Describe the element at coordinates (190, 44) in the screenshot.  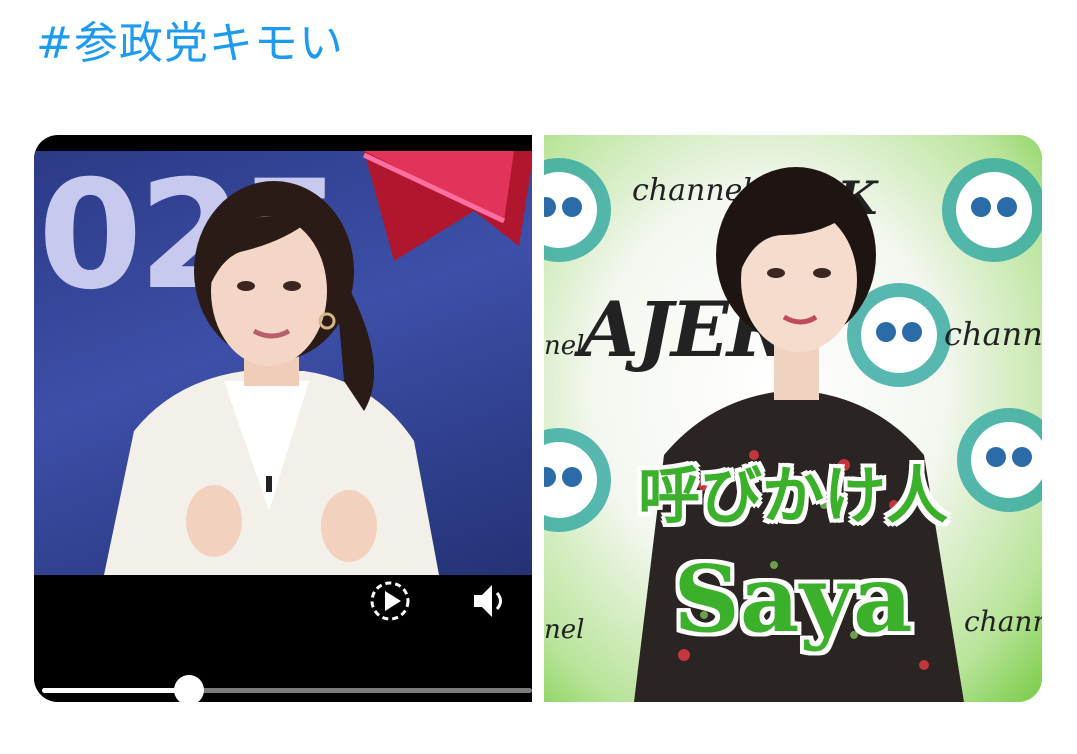
I see `hashtag-link: #参政党キモい` at that location.